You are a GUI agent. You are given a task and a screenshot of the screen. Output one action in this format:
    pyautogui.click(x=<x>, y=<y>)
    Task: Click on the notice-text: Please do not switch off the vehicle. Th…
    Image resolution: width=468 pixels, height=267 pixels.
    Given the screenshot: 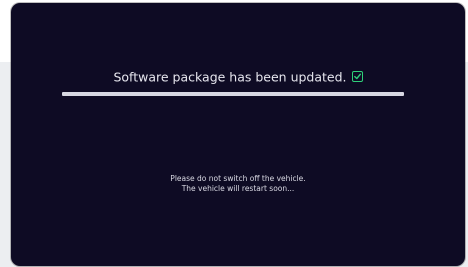 What is the action you would take?
    pyautogui.click(x=238, y=184)
    